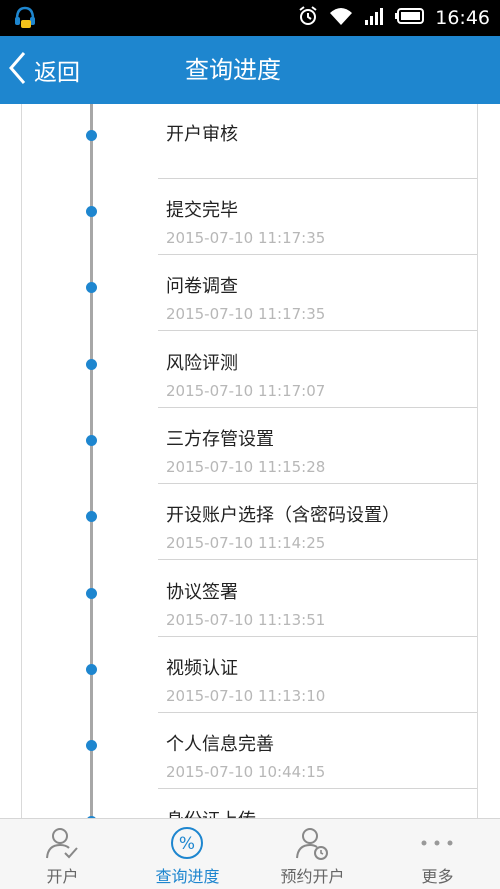  What do you see at coordinates (17, 70) in the screenshot?
I see `chevron-left-icon` at bounding box center [17, 70].